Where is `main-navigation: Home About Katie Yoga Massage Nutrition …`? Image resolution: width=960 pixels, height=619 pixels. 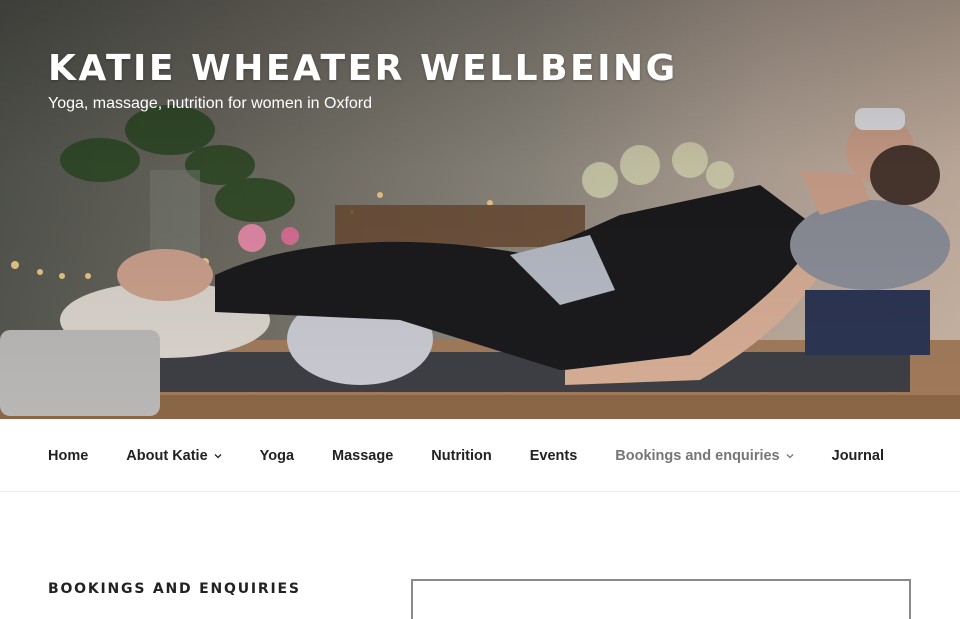
main-navigation: Home About Katie Yoga Massage Nutrition … is located at coordinates (480, 455).